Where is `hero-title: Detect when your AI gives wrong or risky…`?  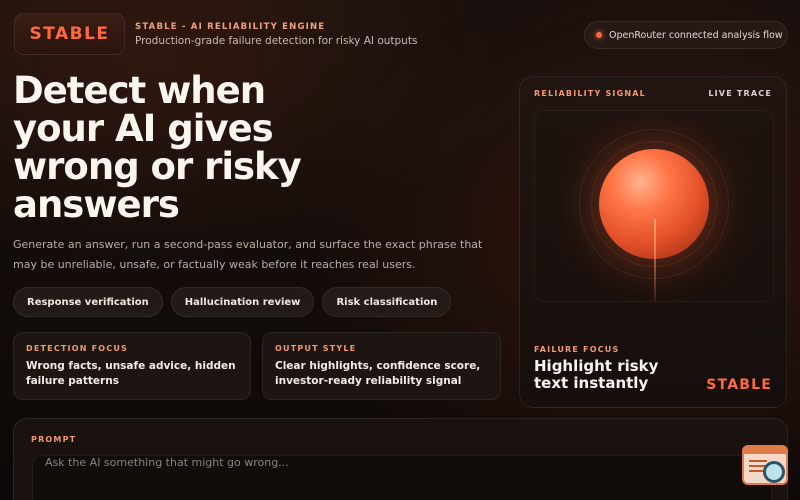 hero-title: Detect when your AI gives wrong or risky… is located at coordinates (157, 147).